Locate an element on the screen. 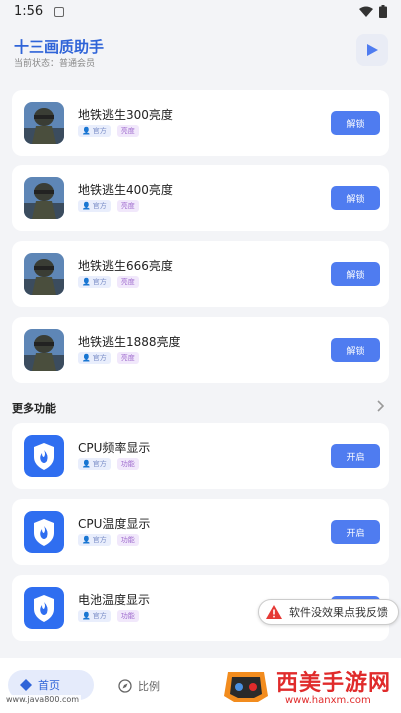 The image size is (401, 713). nav-ratio-label: 比例 is located at coordinates (149, 686).